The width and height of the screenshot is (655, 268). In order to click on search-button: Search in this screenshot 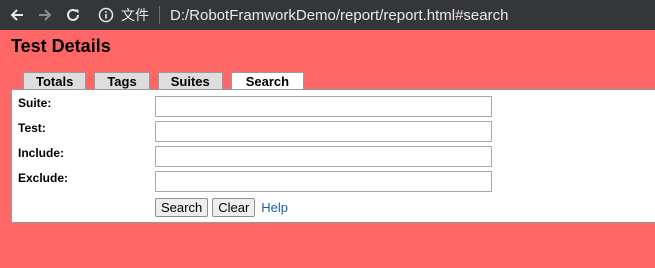, I will do `click(182, 207)`.